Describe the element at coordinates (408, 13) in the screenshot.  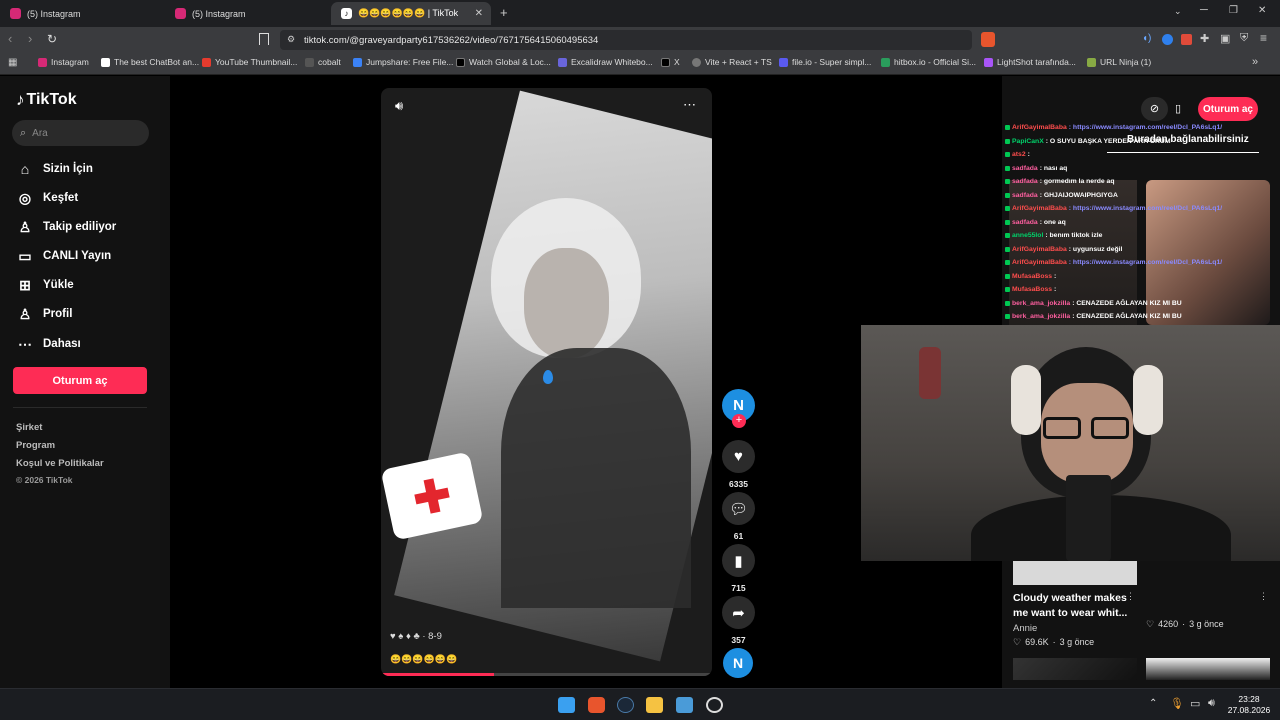
I see `tab-label: 😄😄😄😄😄😄 | TikTok` at that location.